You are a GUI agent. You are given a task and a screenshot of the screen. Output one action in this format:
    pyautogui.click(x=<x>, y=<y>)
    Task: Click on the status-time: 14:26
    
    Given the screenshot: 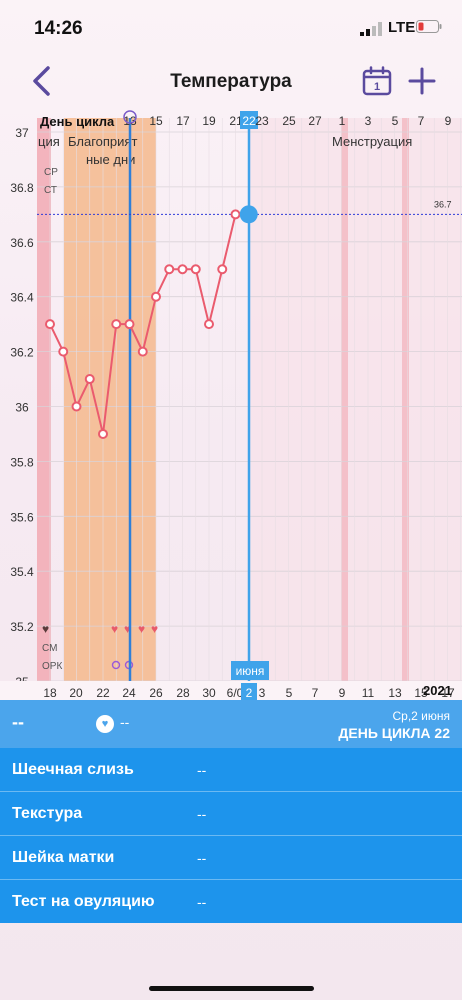 What is the action you would take?
    pyautogui.click(x=58, y=28)
    